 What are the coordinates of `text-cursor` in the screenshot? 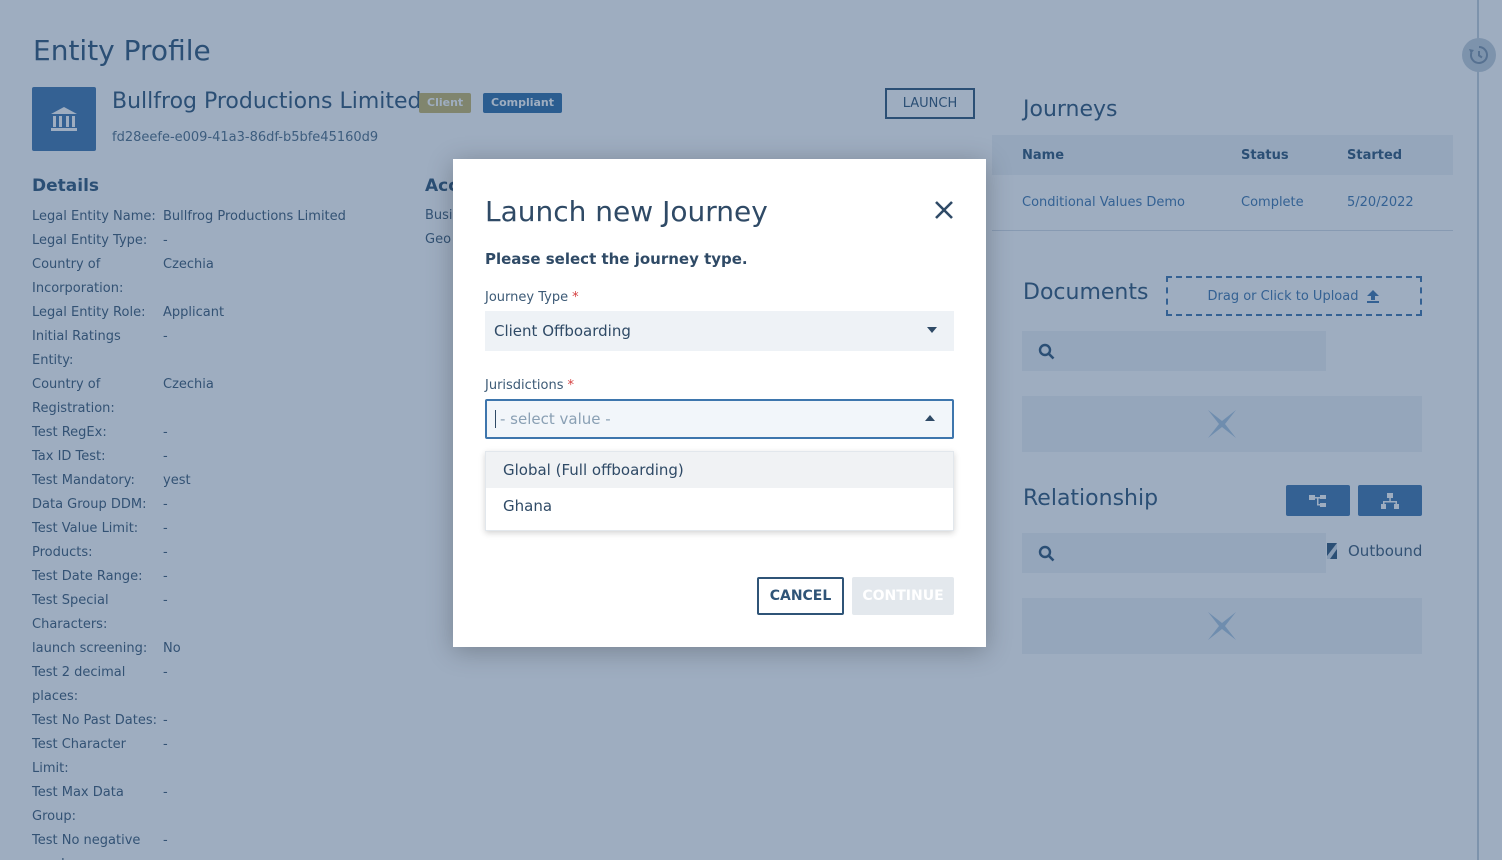 It's located at (495, 419).